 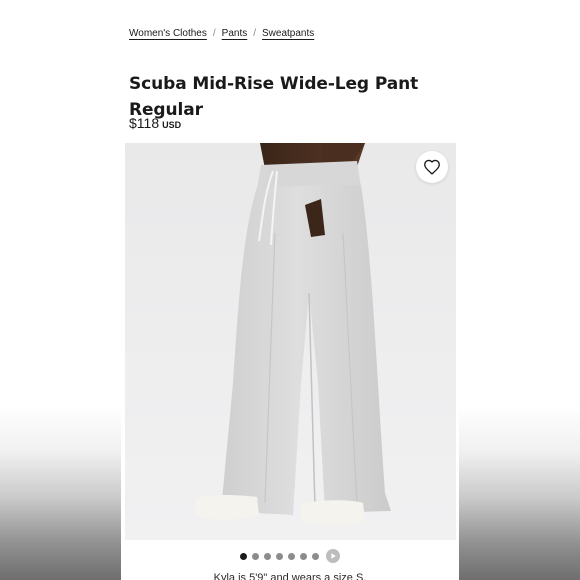 What do you see at coordinates (290, 576) in the screenshot?
I see `model-info-text: Kyla is 5'9" and wears a size S.` at bounding box center [290, 576].